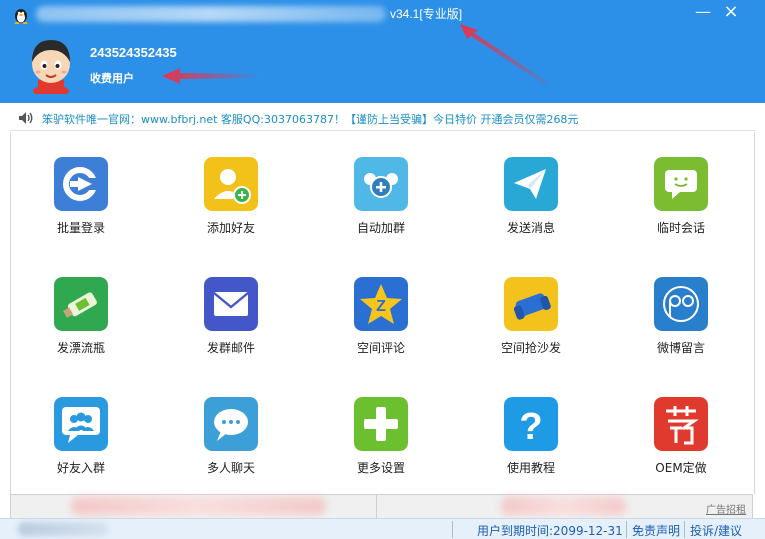 The height and width of the screenshot is (539, 765). What do you see at coordinates (731, 12) in the screenshot?
I see `close-button: ×` at bounding box center [731, 12].